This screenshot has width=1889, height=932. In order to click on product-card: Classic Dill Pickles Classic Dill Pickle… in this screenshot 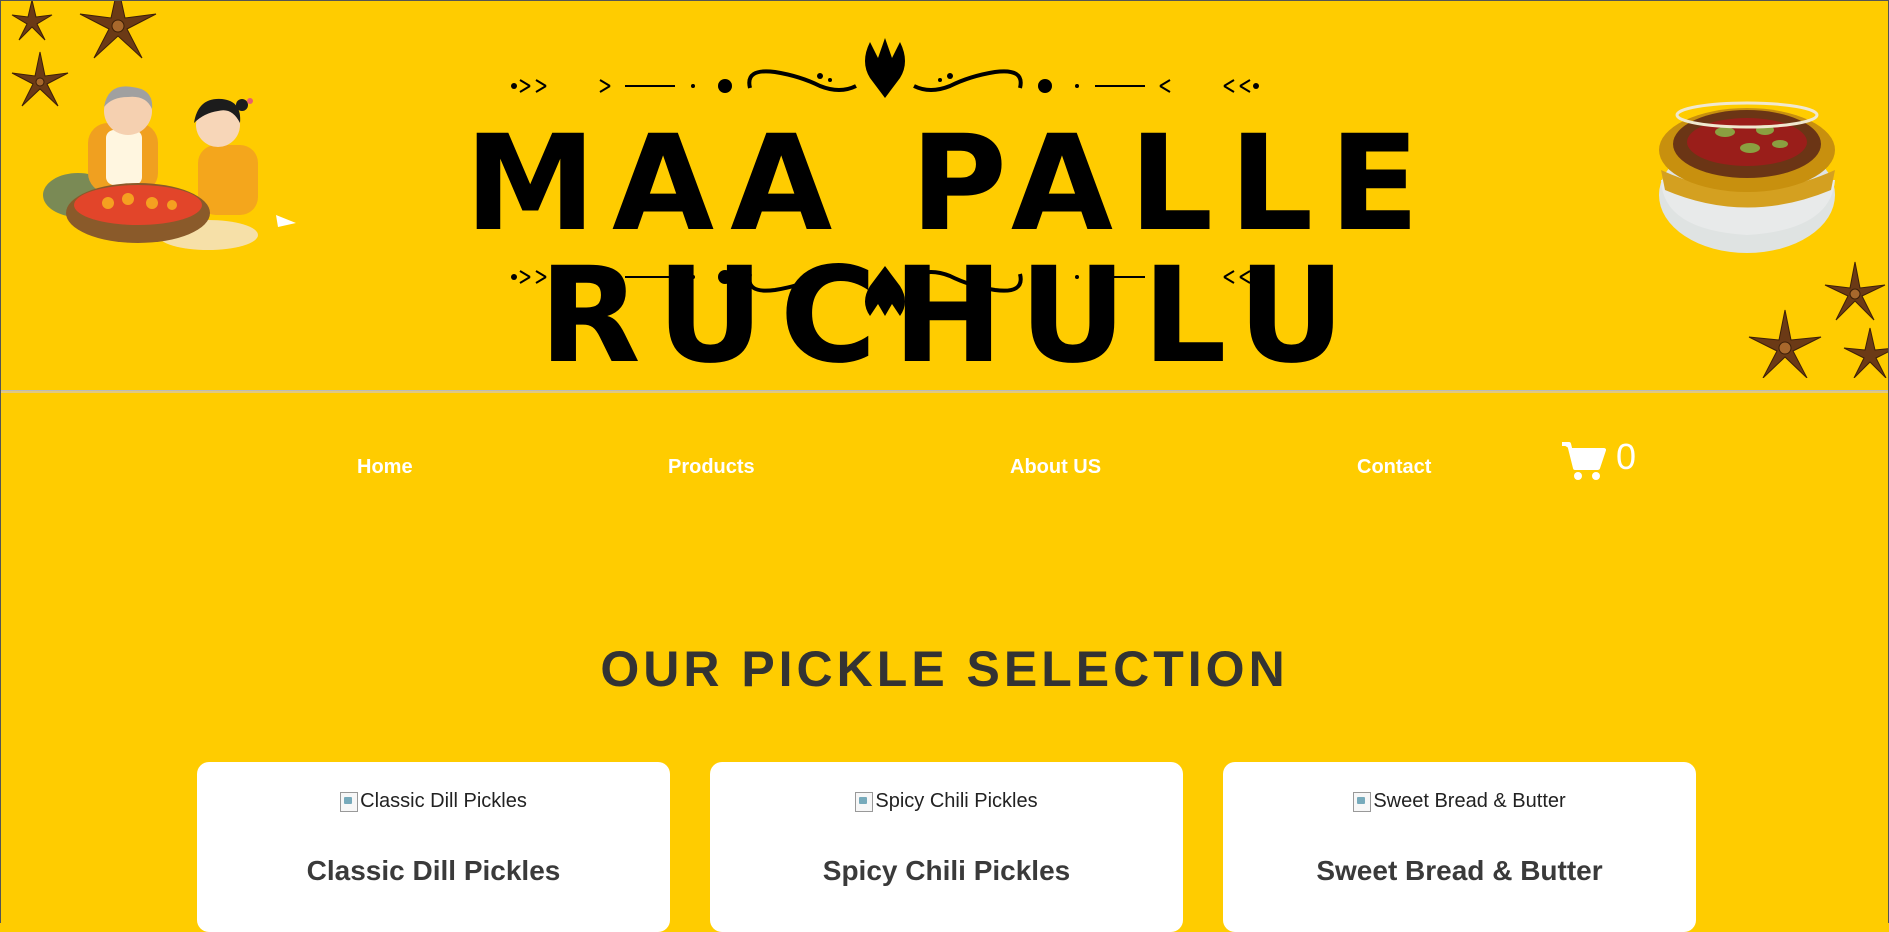, I will do `click(433, 847)`.